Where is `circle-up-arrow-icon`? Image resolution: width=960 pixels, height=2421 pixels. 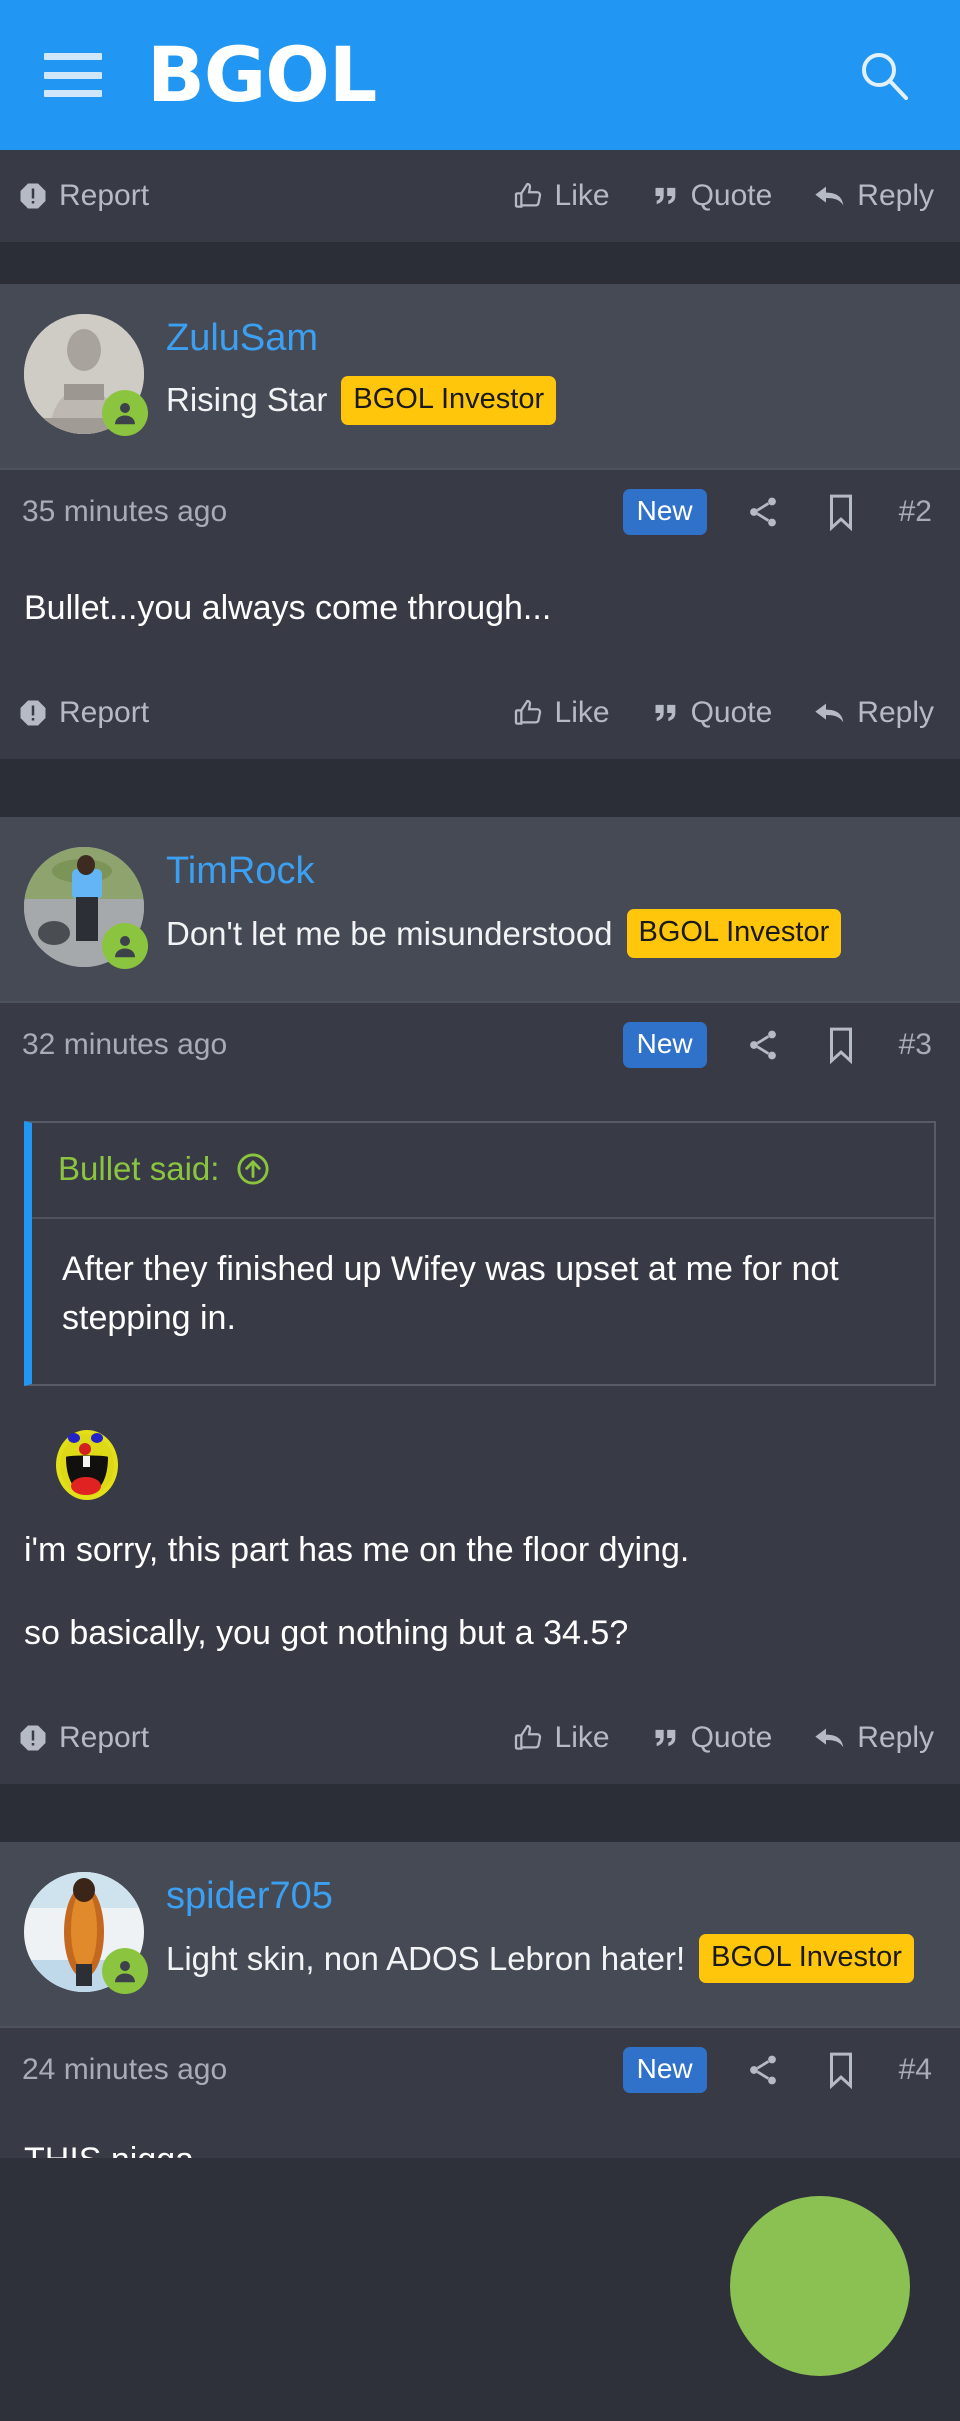
circle-up-arrow-icon is located at coordinates (253, 1169).